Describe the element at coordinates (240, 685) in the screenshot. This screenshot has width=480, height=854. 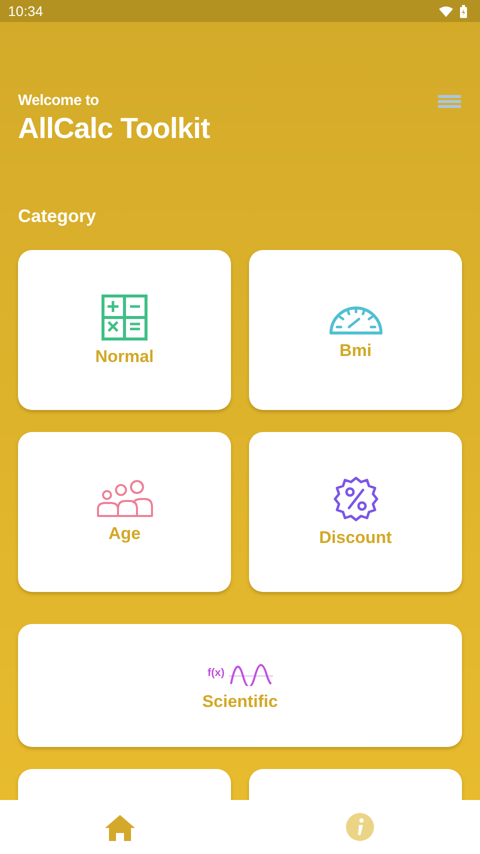
I see `category-card: f(x) Scientific` at that location.